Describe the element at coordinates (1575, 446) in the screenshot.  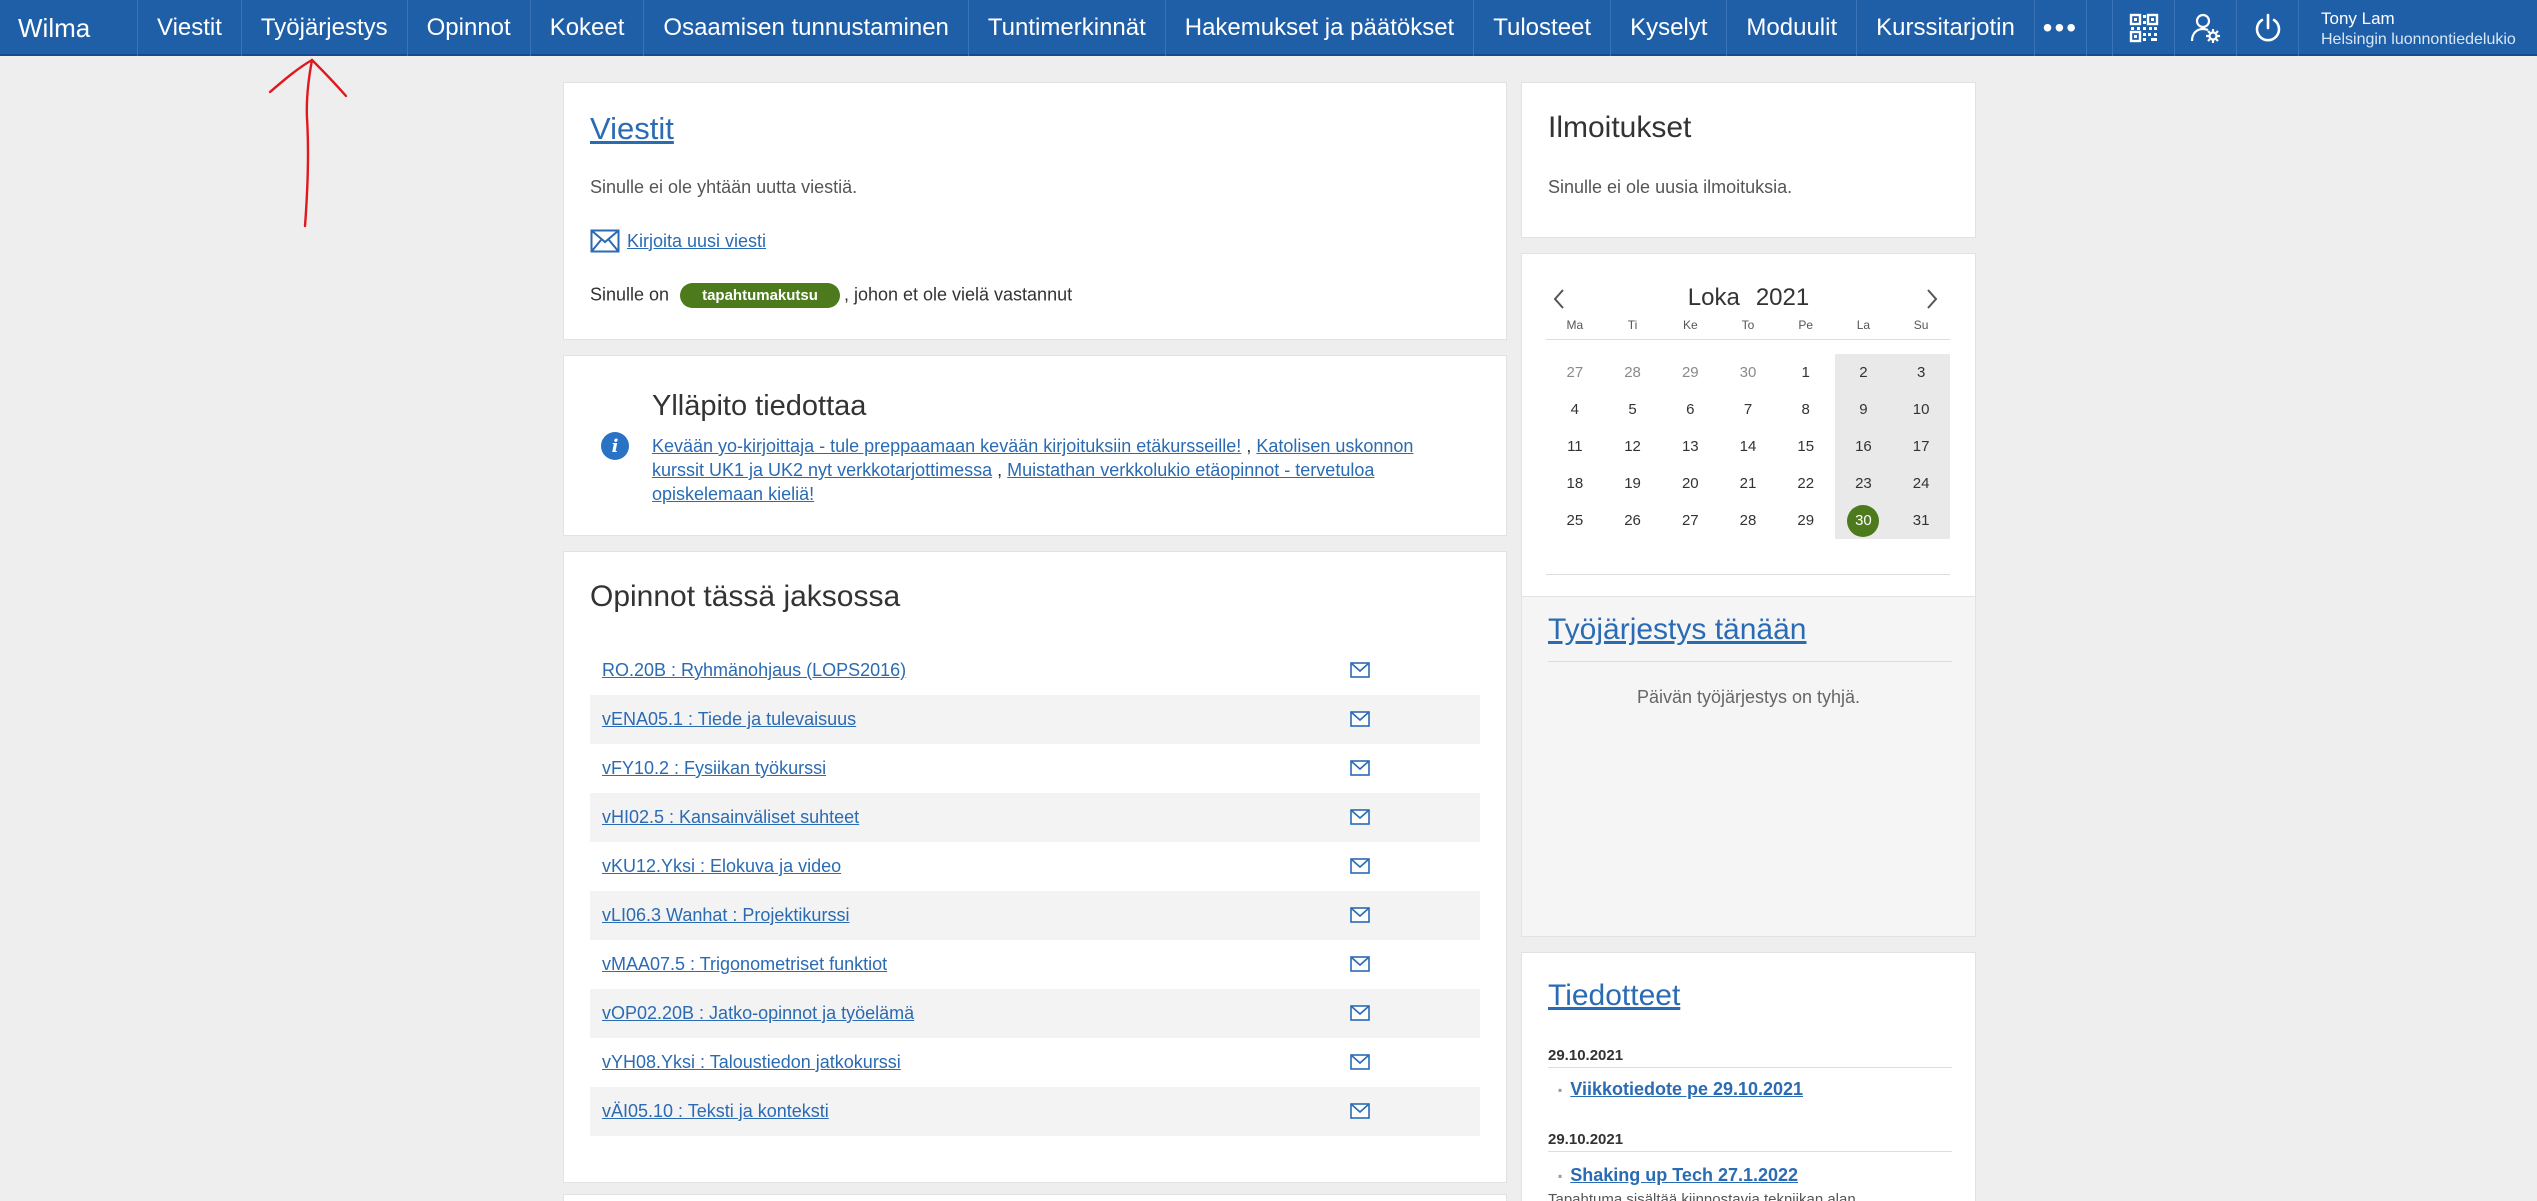
I see `calendar-day: 11` at that location.